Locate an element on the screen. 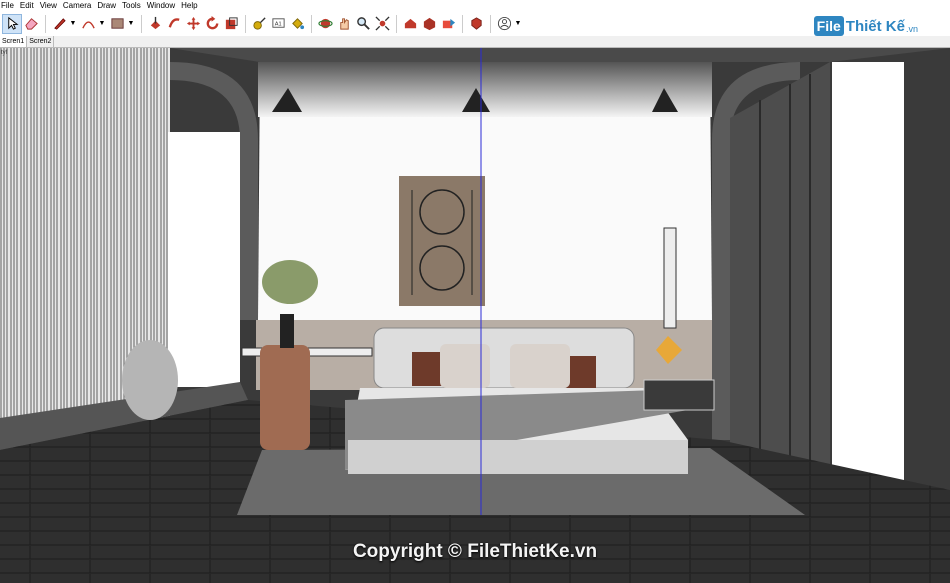  menu-view: View is located at coordinates (48, 5).